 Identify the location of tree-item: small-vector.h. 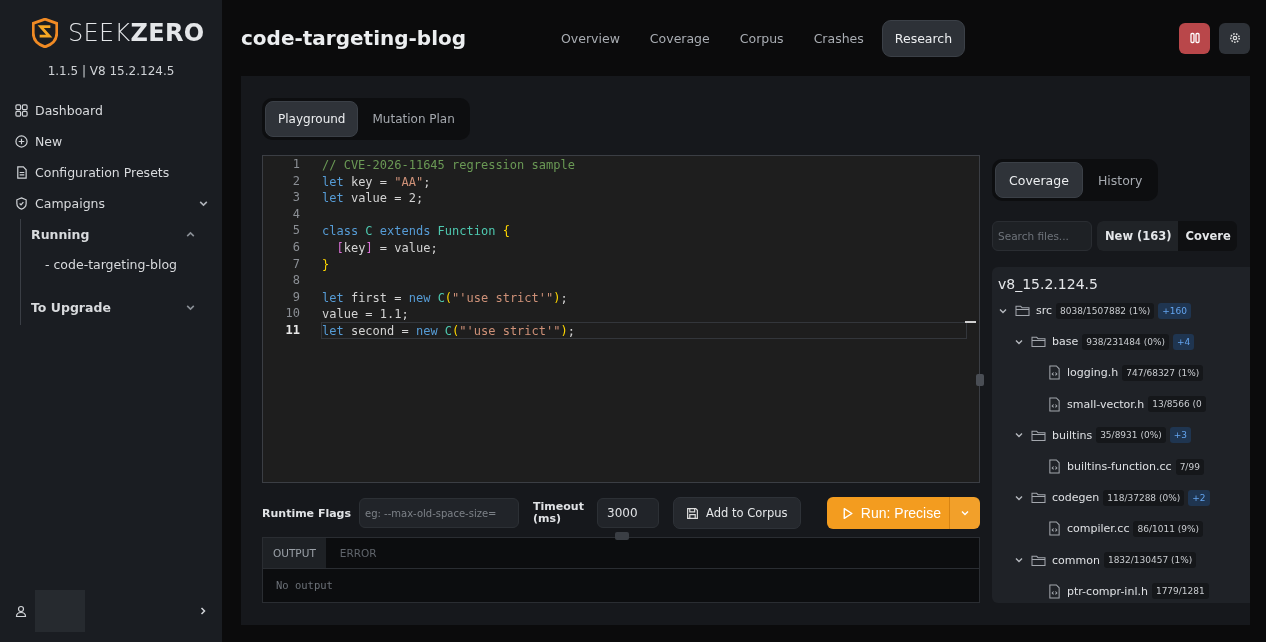
(1106, 404).